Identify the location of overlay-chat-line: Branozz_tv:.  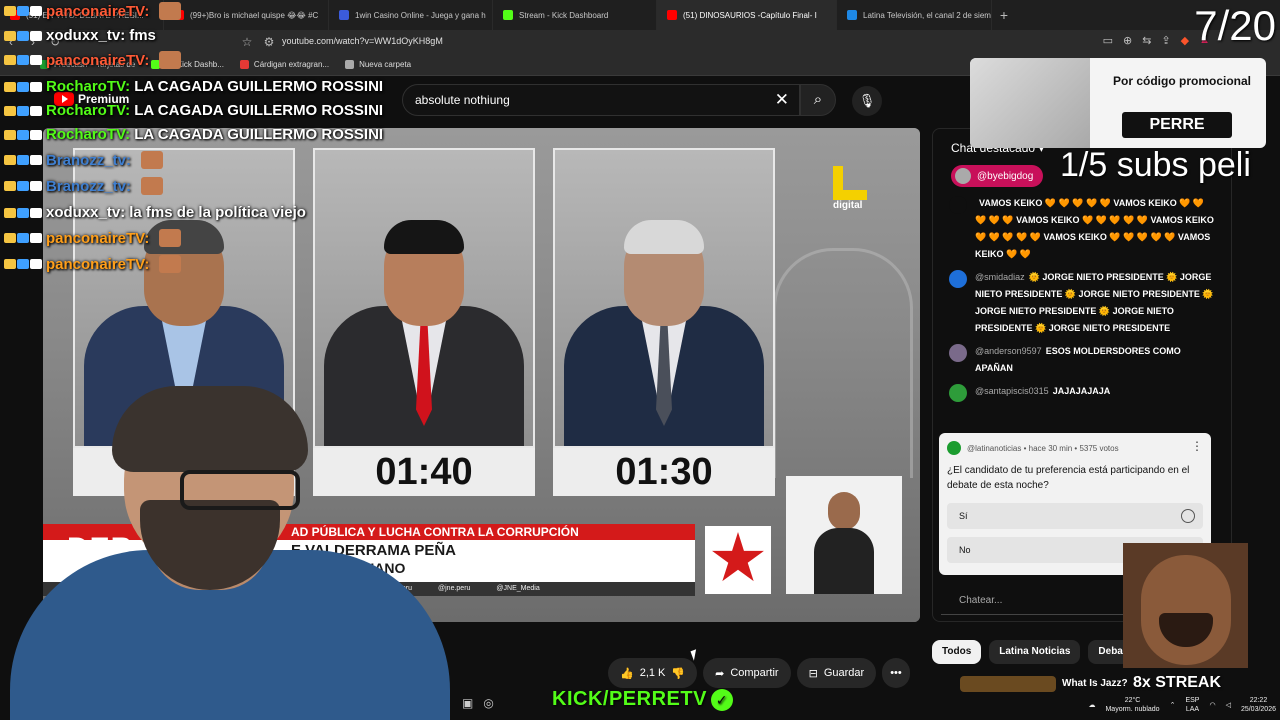
(84, 160).